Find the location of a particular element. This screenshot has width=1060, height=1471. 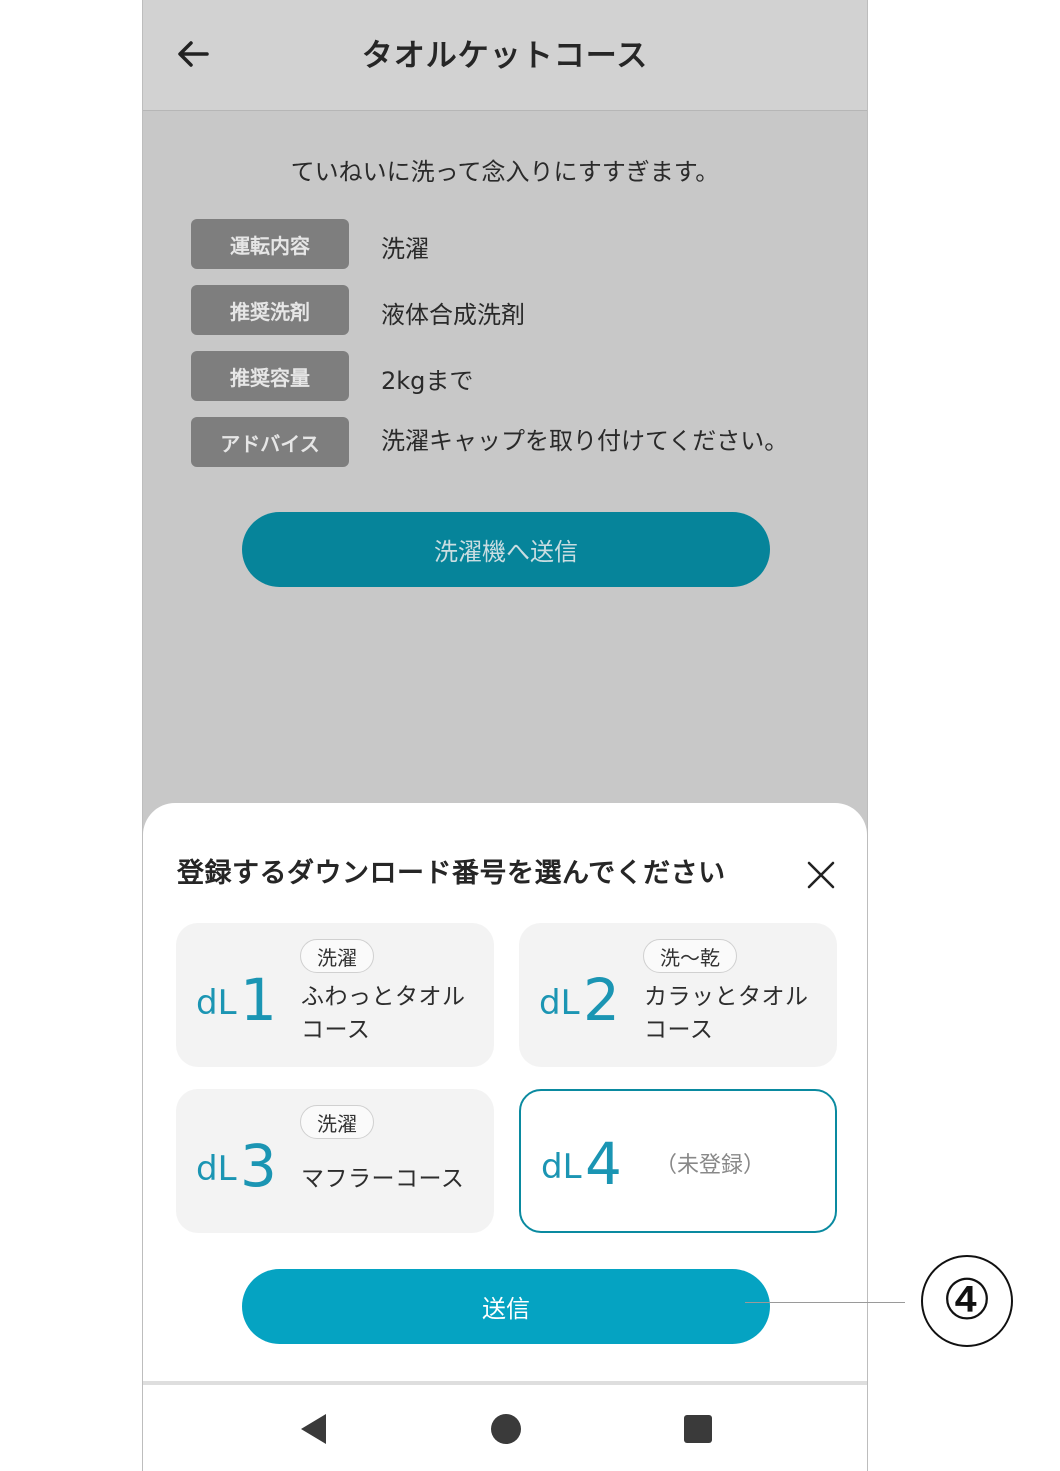

close-icon is located at coordinates (821, 875).